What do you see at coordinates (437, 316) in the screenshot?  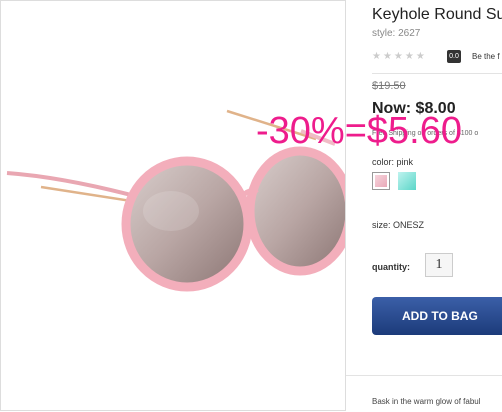 I see `add-to-bag-button: ADD TO BAG` at bounding box center [437, 316].